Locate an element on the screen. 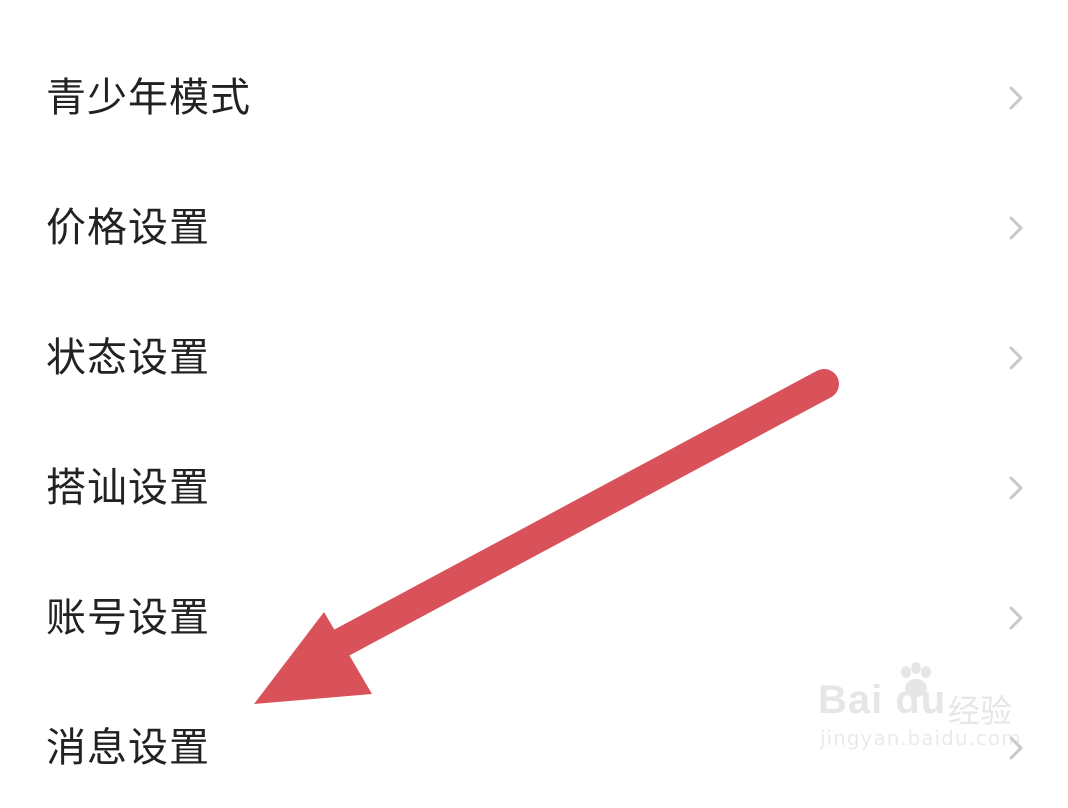 This screenshot has width=1068, height=808. settings-item-label: 消息设置 is located at coordinates (128, 748).